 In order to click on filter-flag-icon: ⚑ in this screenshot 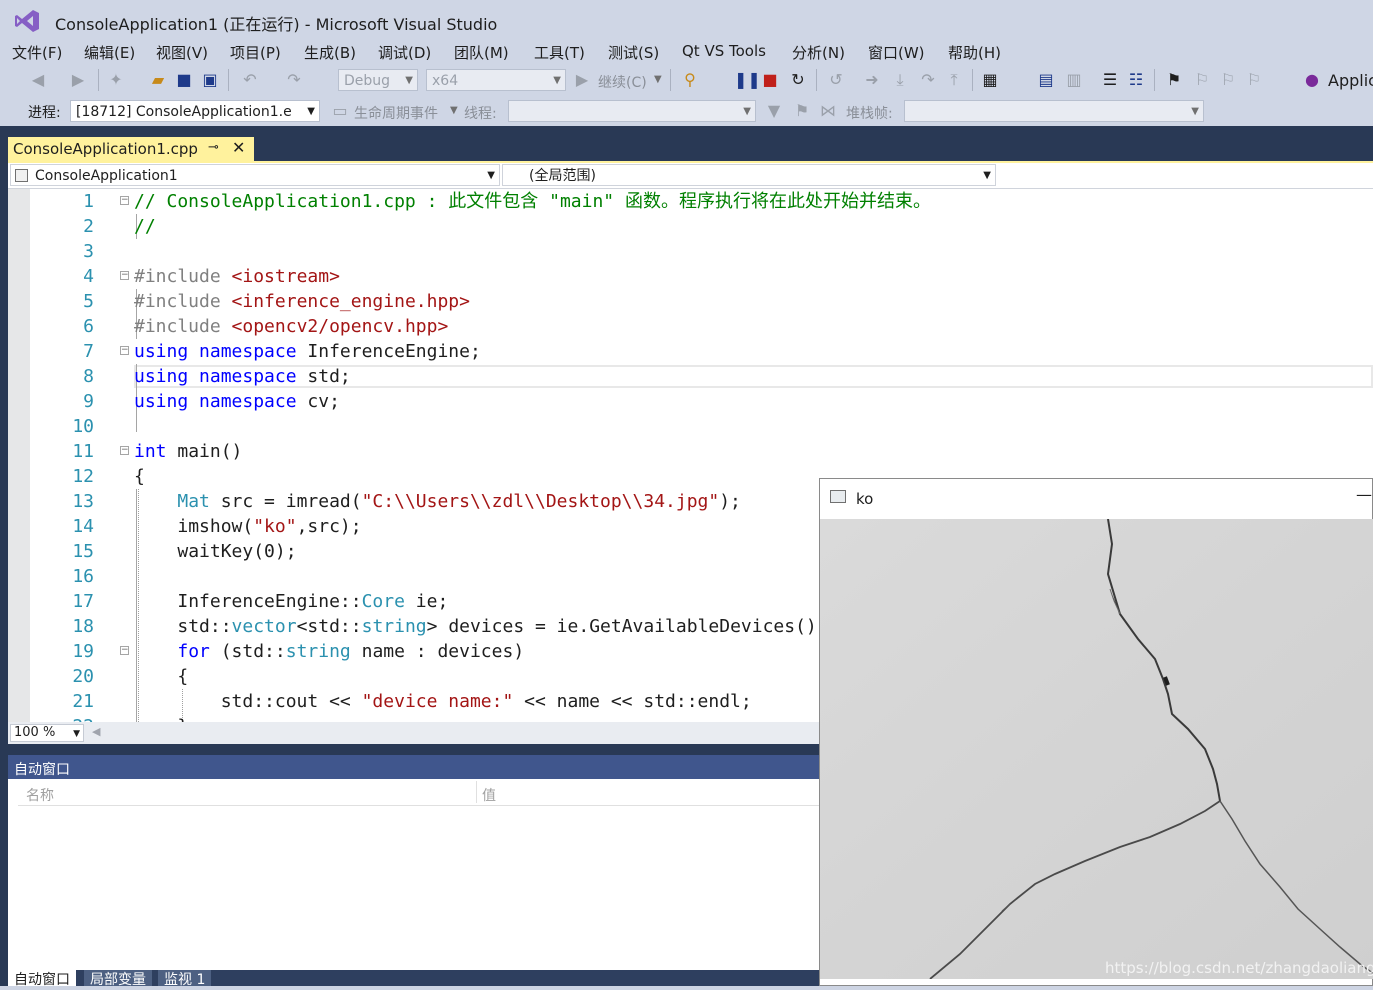, I will do `click(802, 111)`.